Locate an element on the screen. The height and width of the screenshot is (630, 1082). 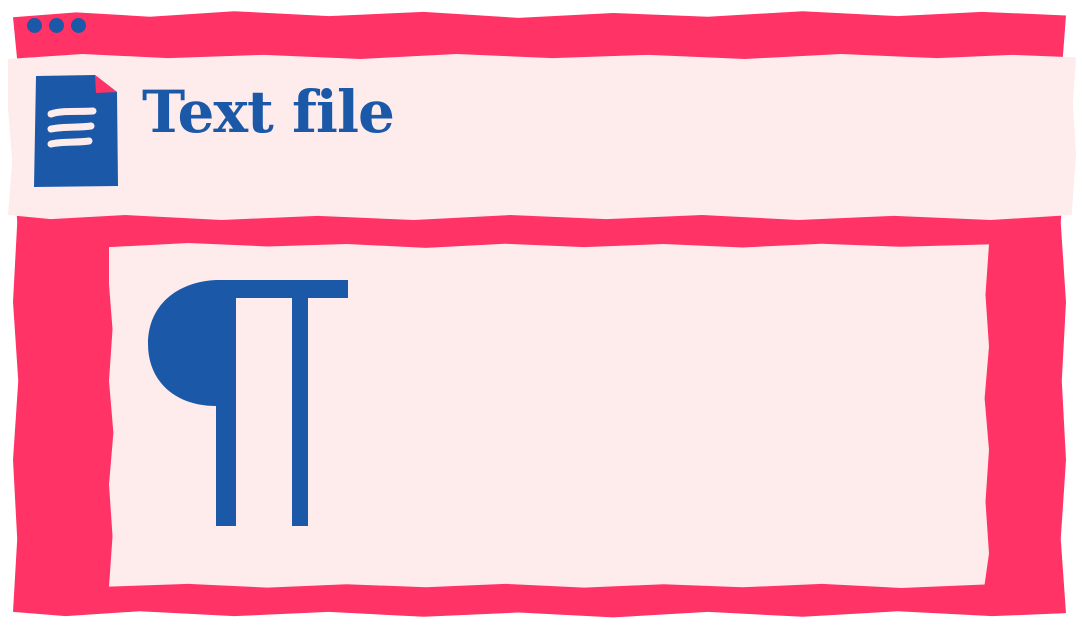
window-controls is located at coordinates (56, 25).